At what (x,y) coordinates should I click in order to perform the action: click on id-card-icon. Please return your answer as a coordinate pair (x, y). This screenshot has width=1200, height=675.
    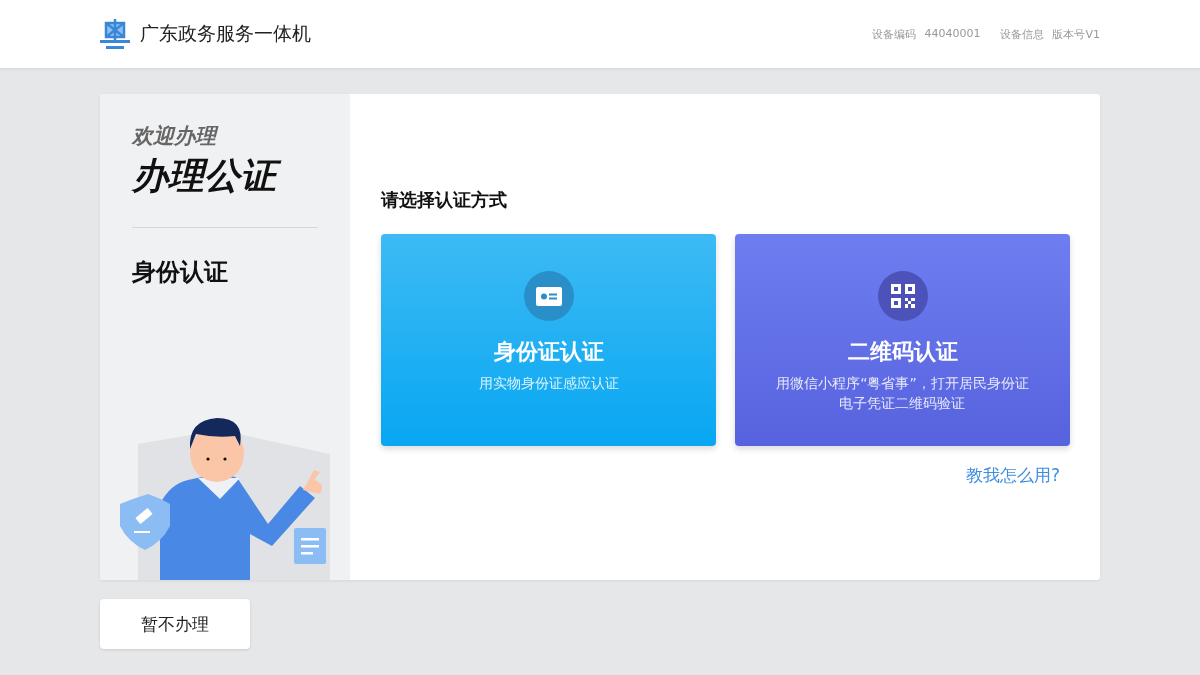
    Looking at the image, I should click on (548, 296).